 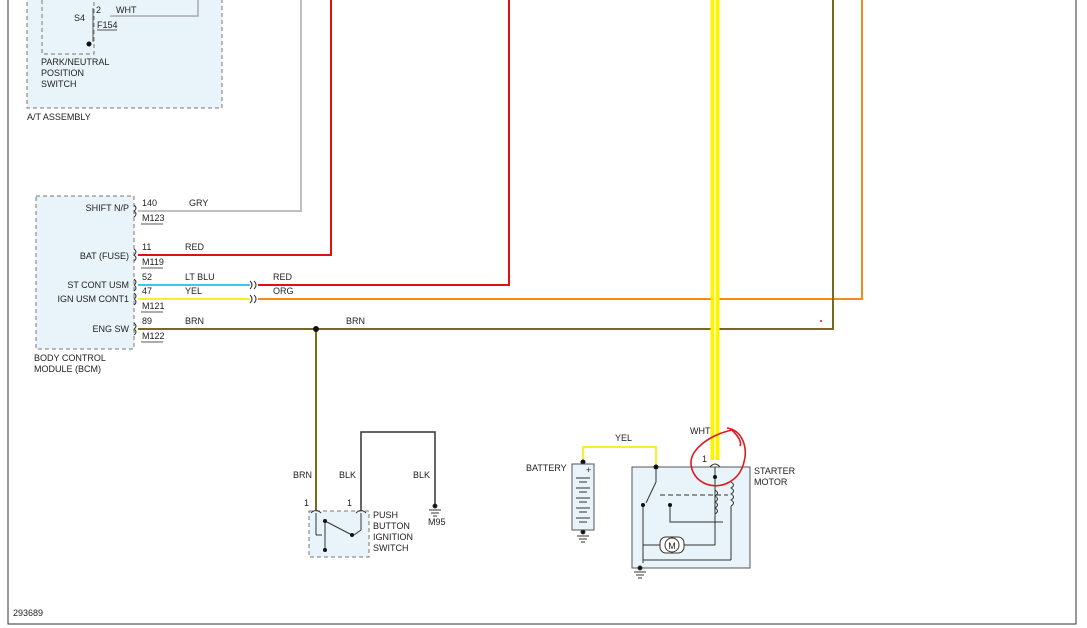 I want to click on bcm-label-1: BODY CONTROL, so click(x=70, y=358).